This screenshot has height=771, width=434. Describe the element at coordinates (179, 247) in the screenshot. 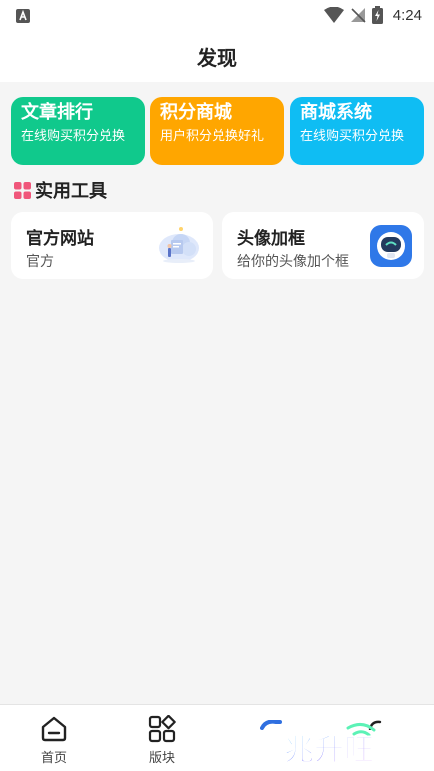

I see `website-illustration-icon` at that location.